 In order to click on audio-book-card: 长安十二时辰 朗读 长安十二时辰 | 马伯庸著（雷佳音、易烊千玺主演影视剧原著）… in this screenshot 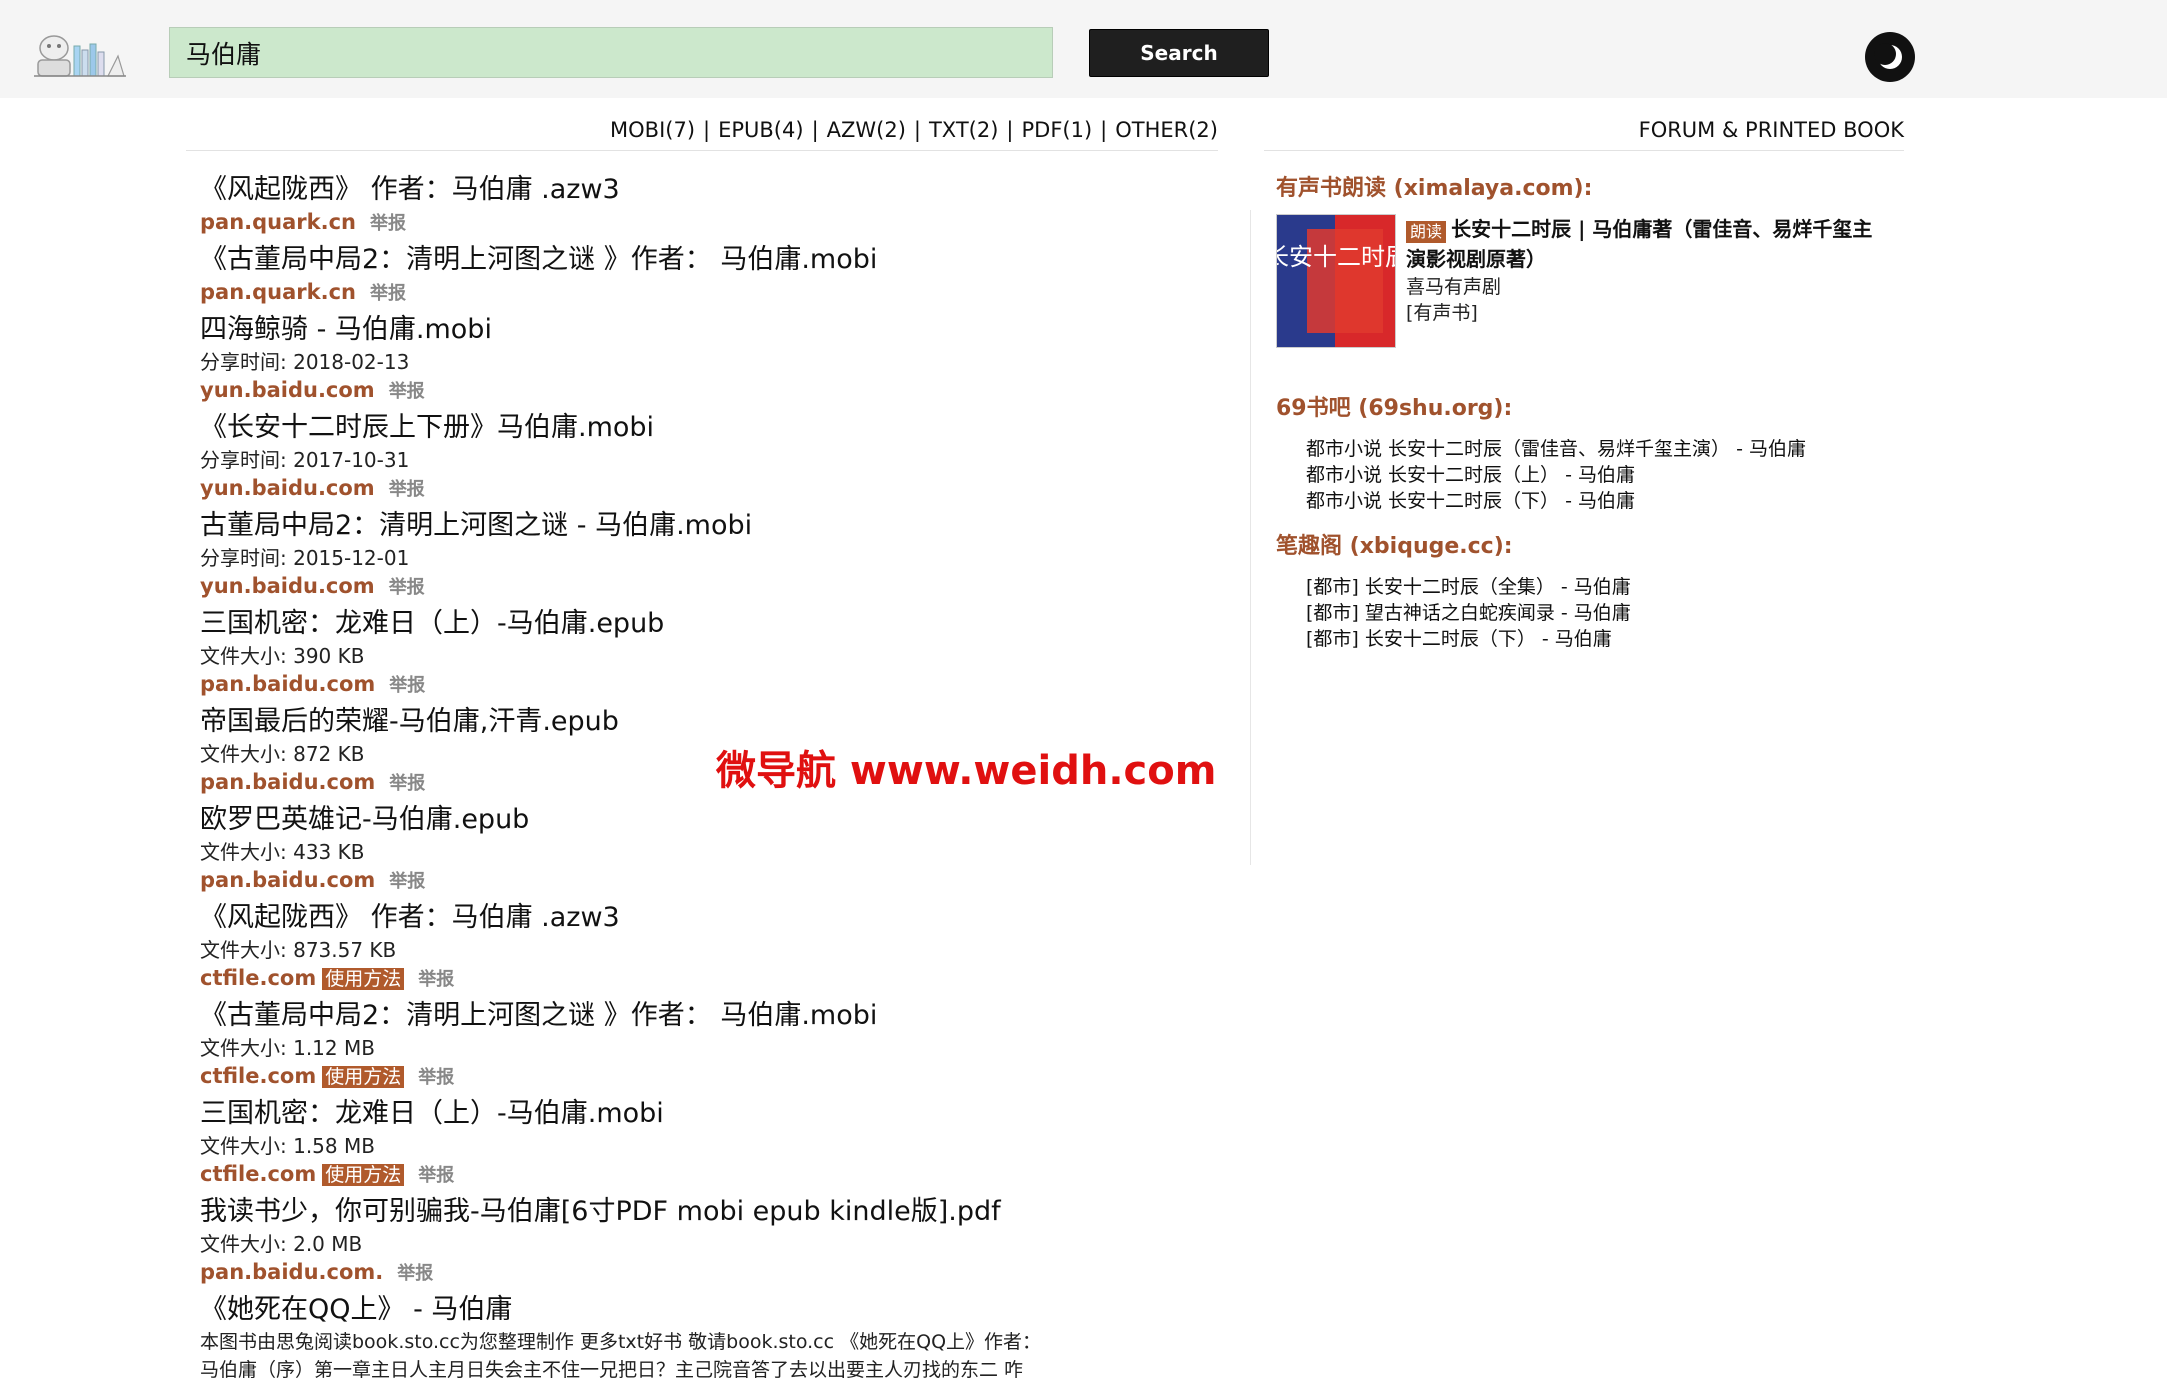, I will do `click(1596, 303)`.